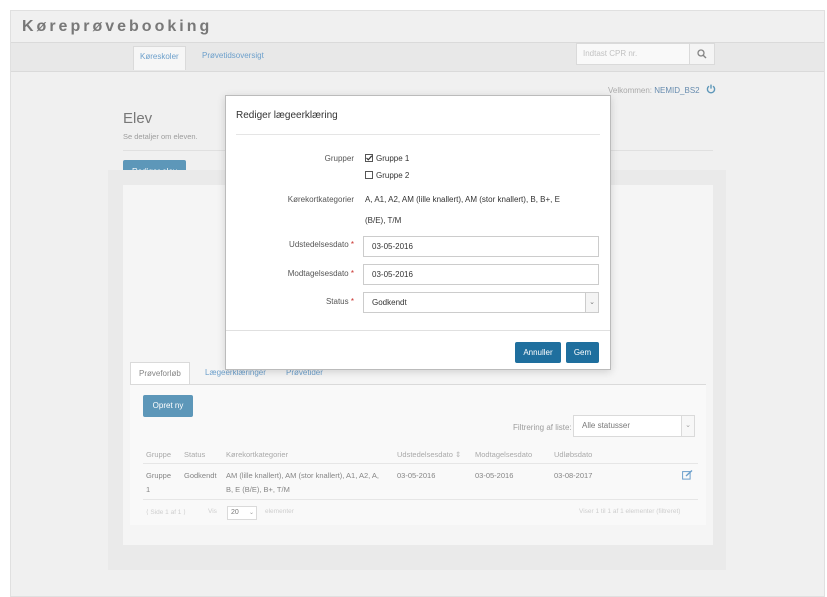  I want to click on status-label-text: Status, so click(337, 301).